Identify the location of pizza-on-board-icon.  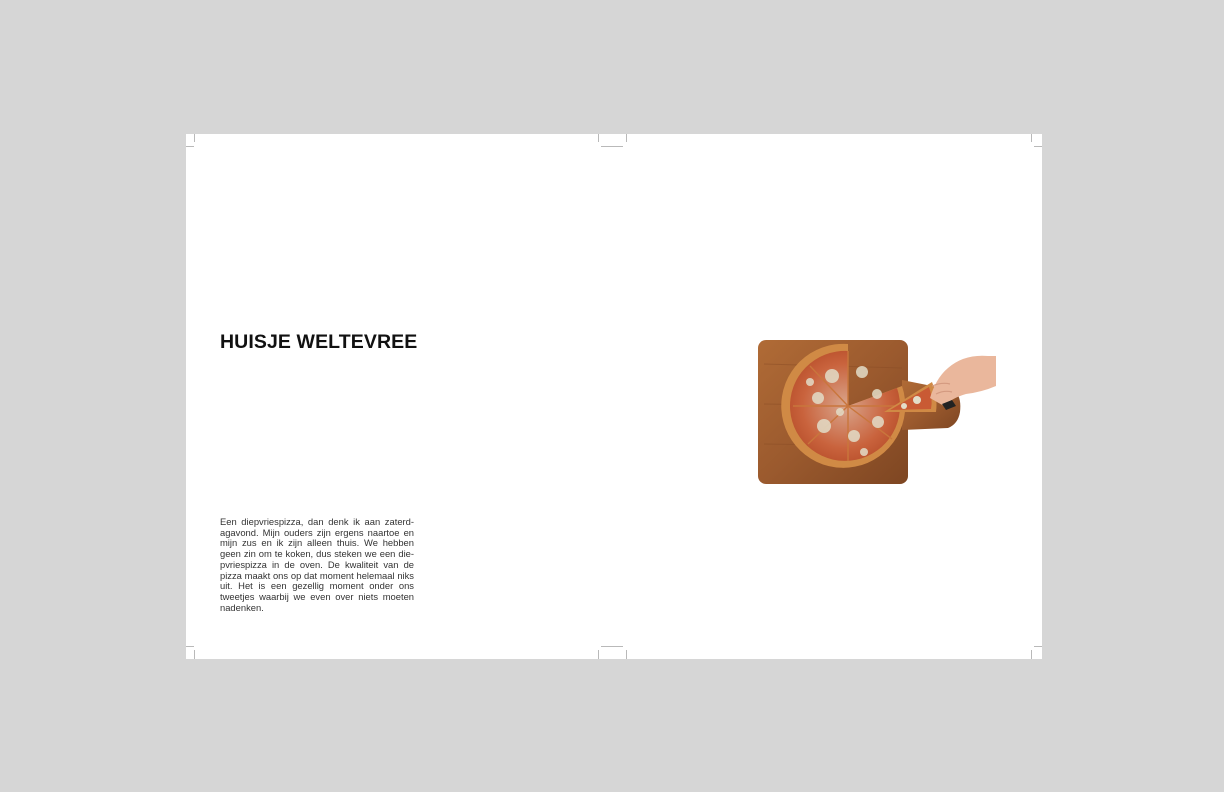
(877, 412).